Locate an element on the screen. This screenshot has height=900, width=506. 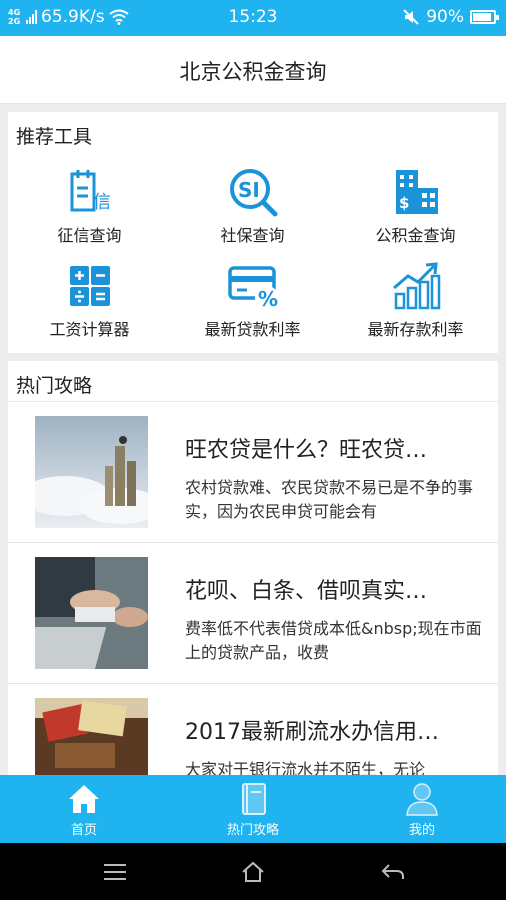
social-security-search-icon: SI is located at coordinates (253, 193).